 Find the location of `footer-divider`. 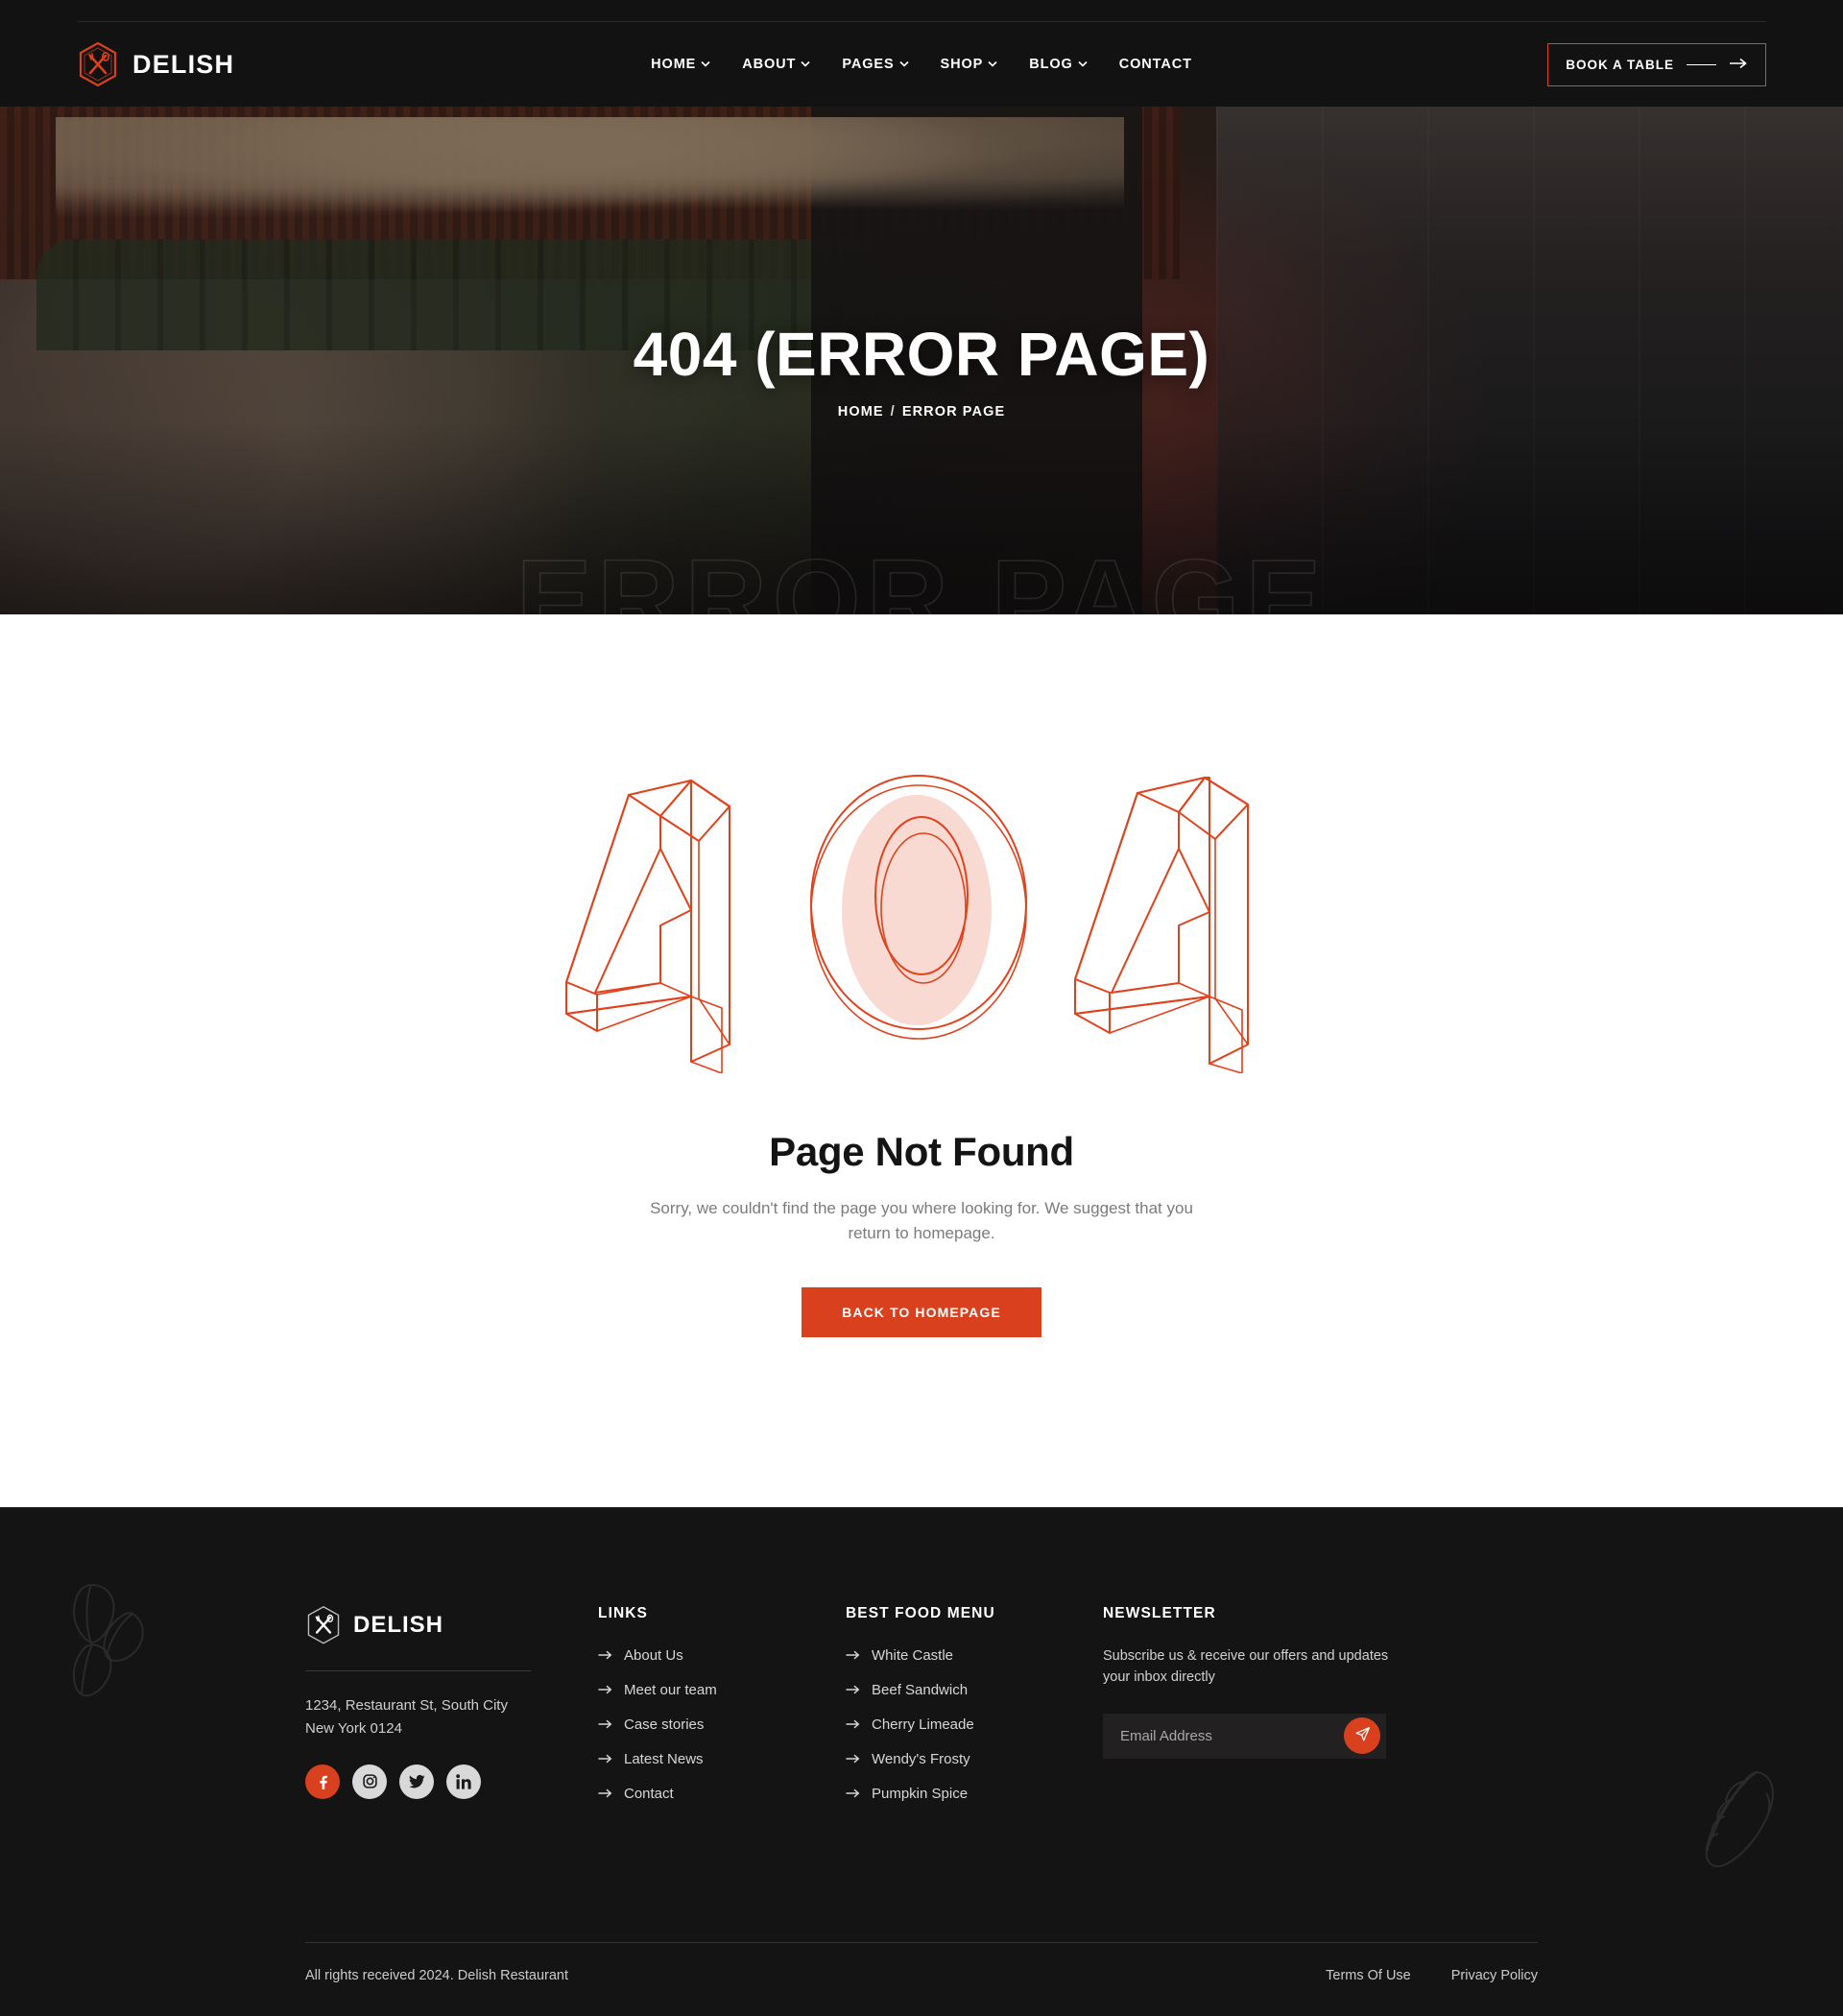

footer-divider is located at coordinates (418, 1670).